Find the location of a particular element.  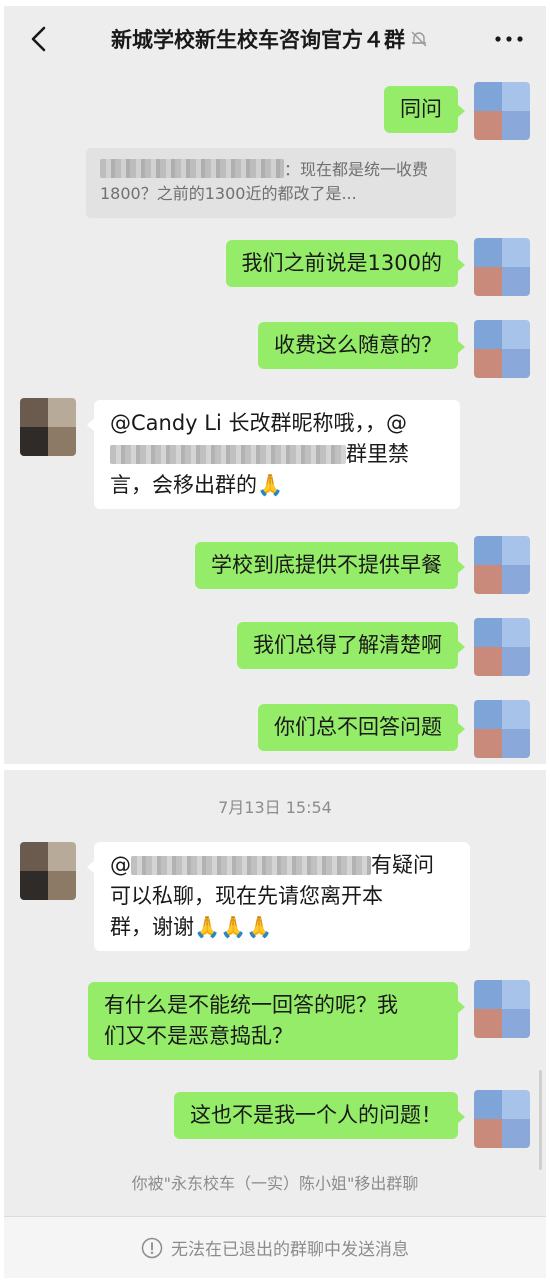

message-line: 群，谢谢🙏🙏🙏 is located at coordinates (191, 927).